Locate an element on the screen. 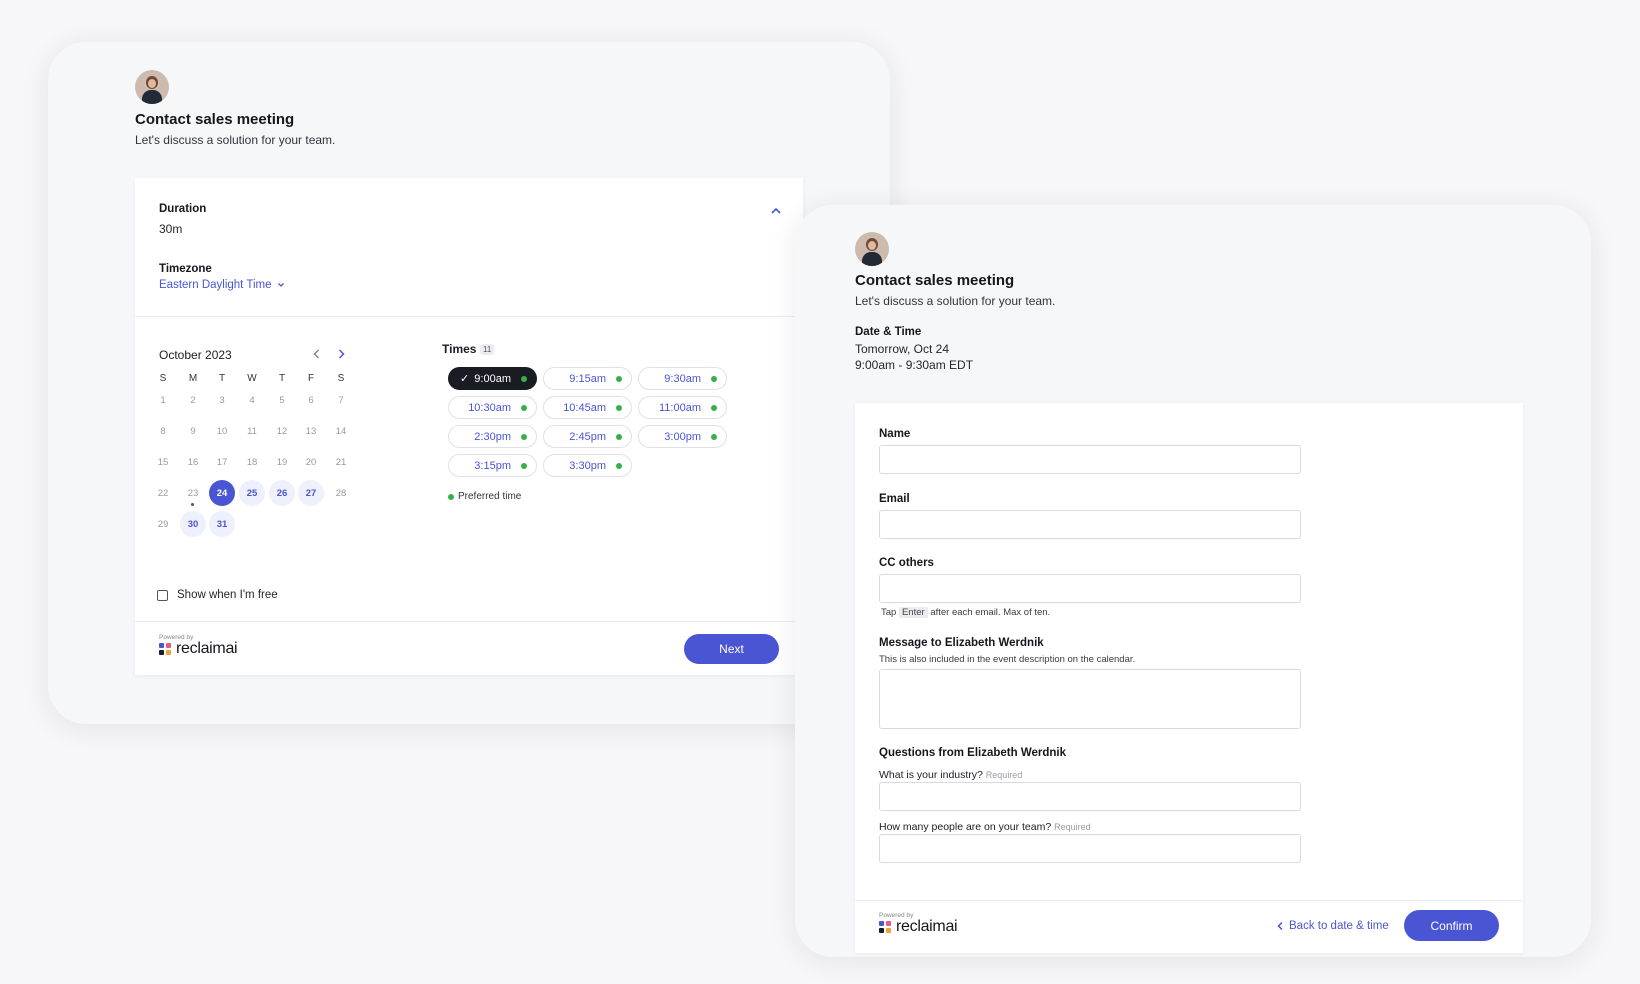 The height and width of the screenshot is (984, 1640). cc-input is located at coordinates (1090, 588).